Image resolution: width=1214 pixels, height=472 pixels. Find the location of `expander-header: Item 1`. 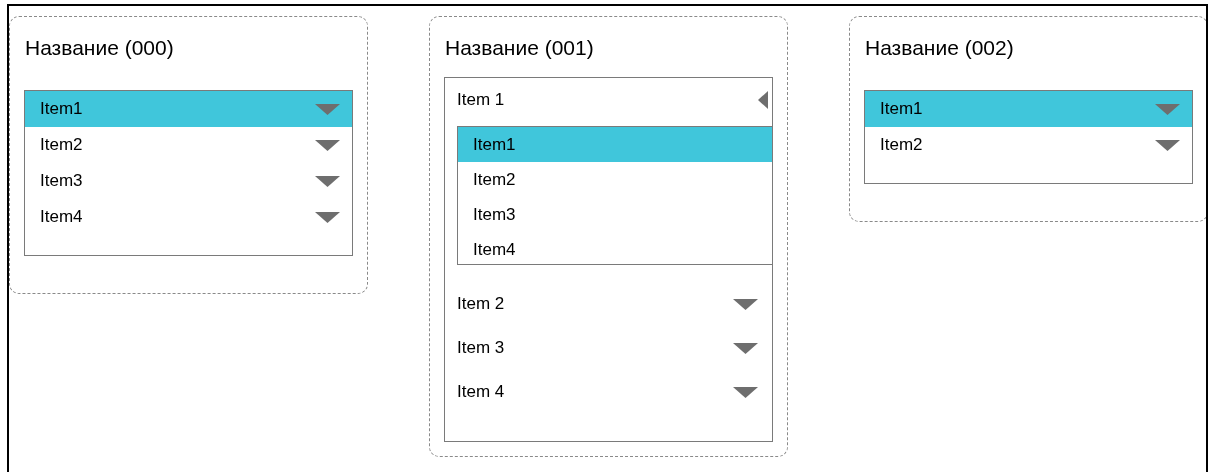

expander-header: Item 1 is located at coordinates (608, 100).